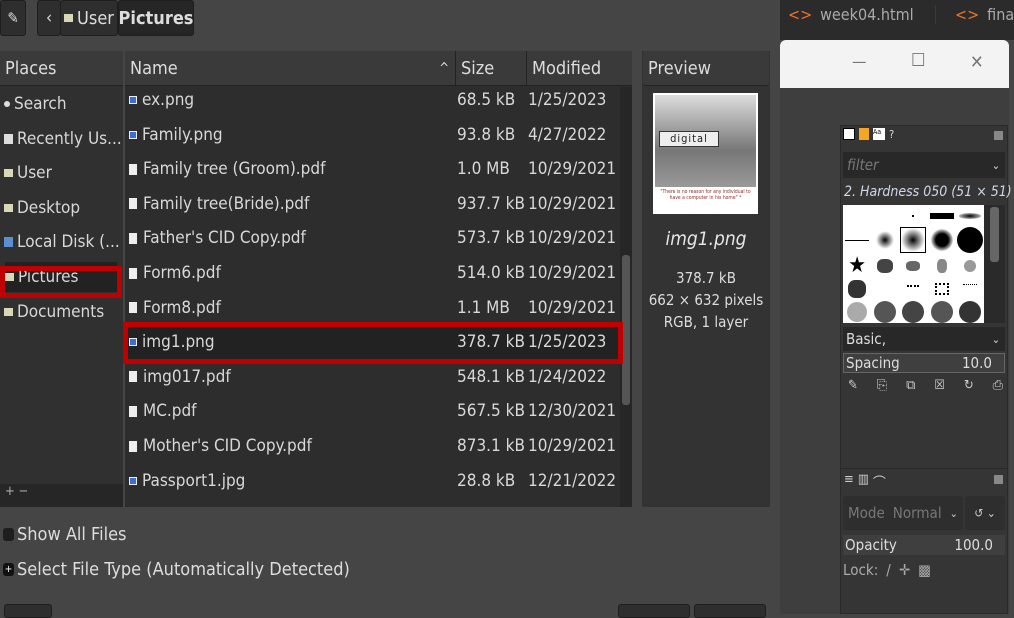 The width and height of the screenshot is (1014, 618). What do you see at coordinates (572, 480) in the screenshot?
I see `file-modified: 12/21/2022` at bounding box center [572, 480].